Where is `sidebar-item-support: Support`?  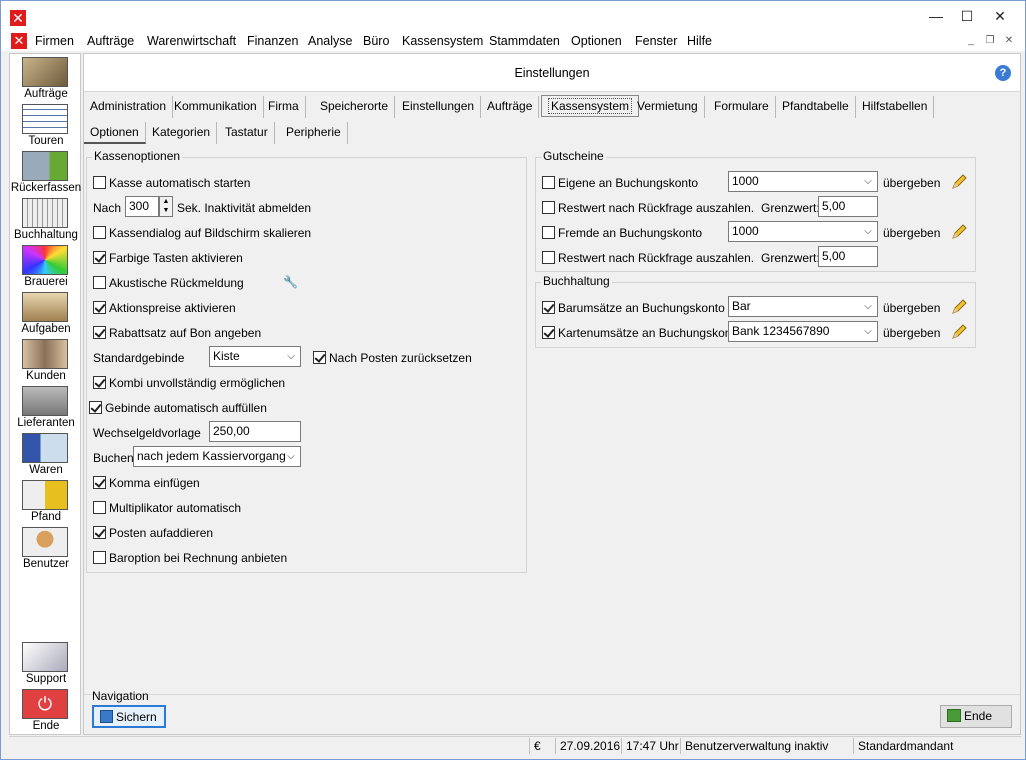
sidebar-item-support: Support is located at coordinates (46, 664).